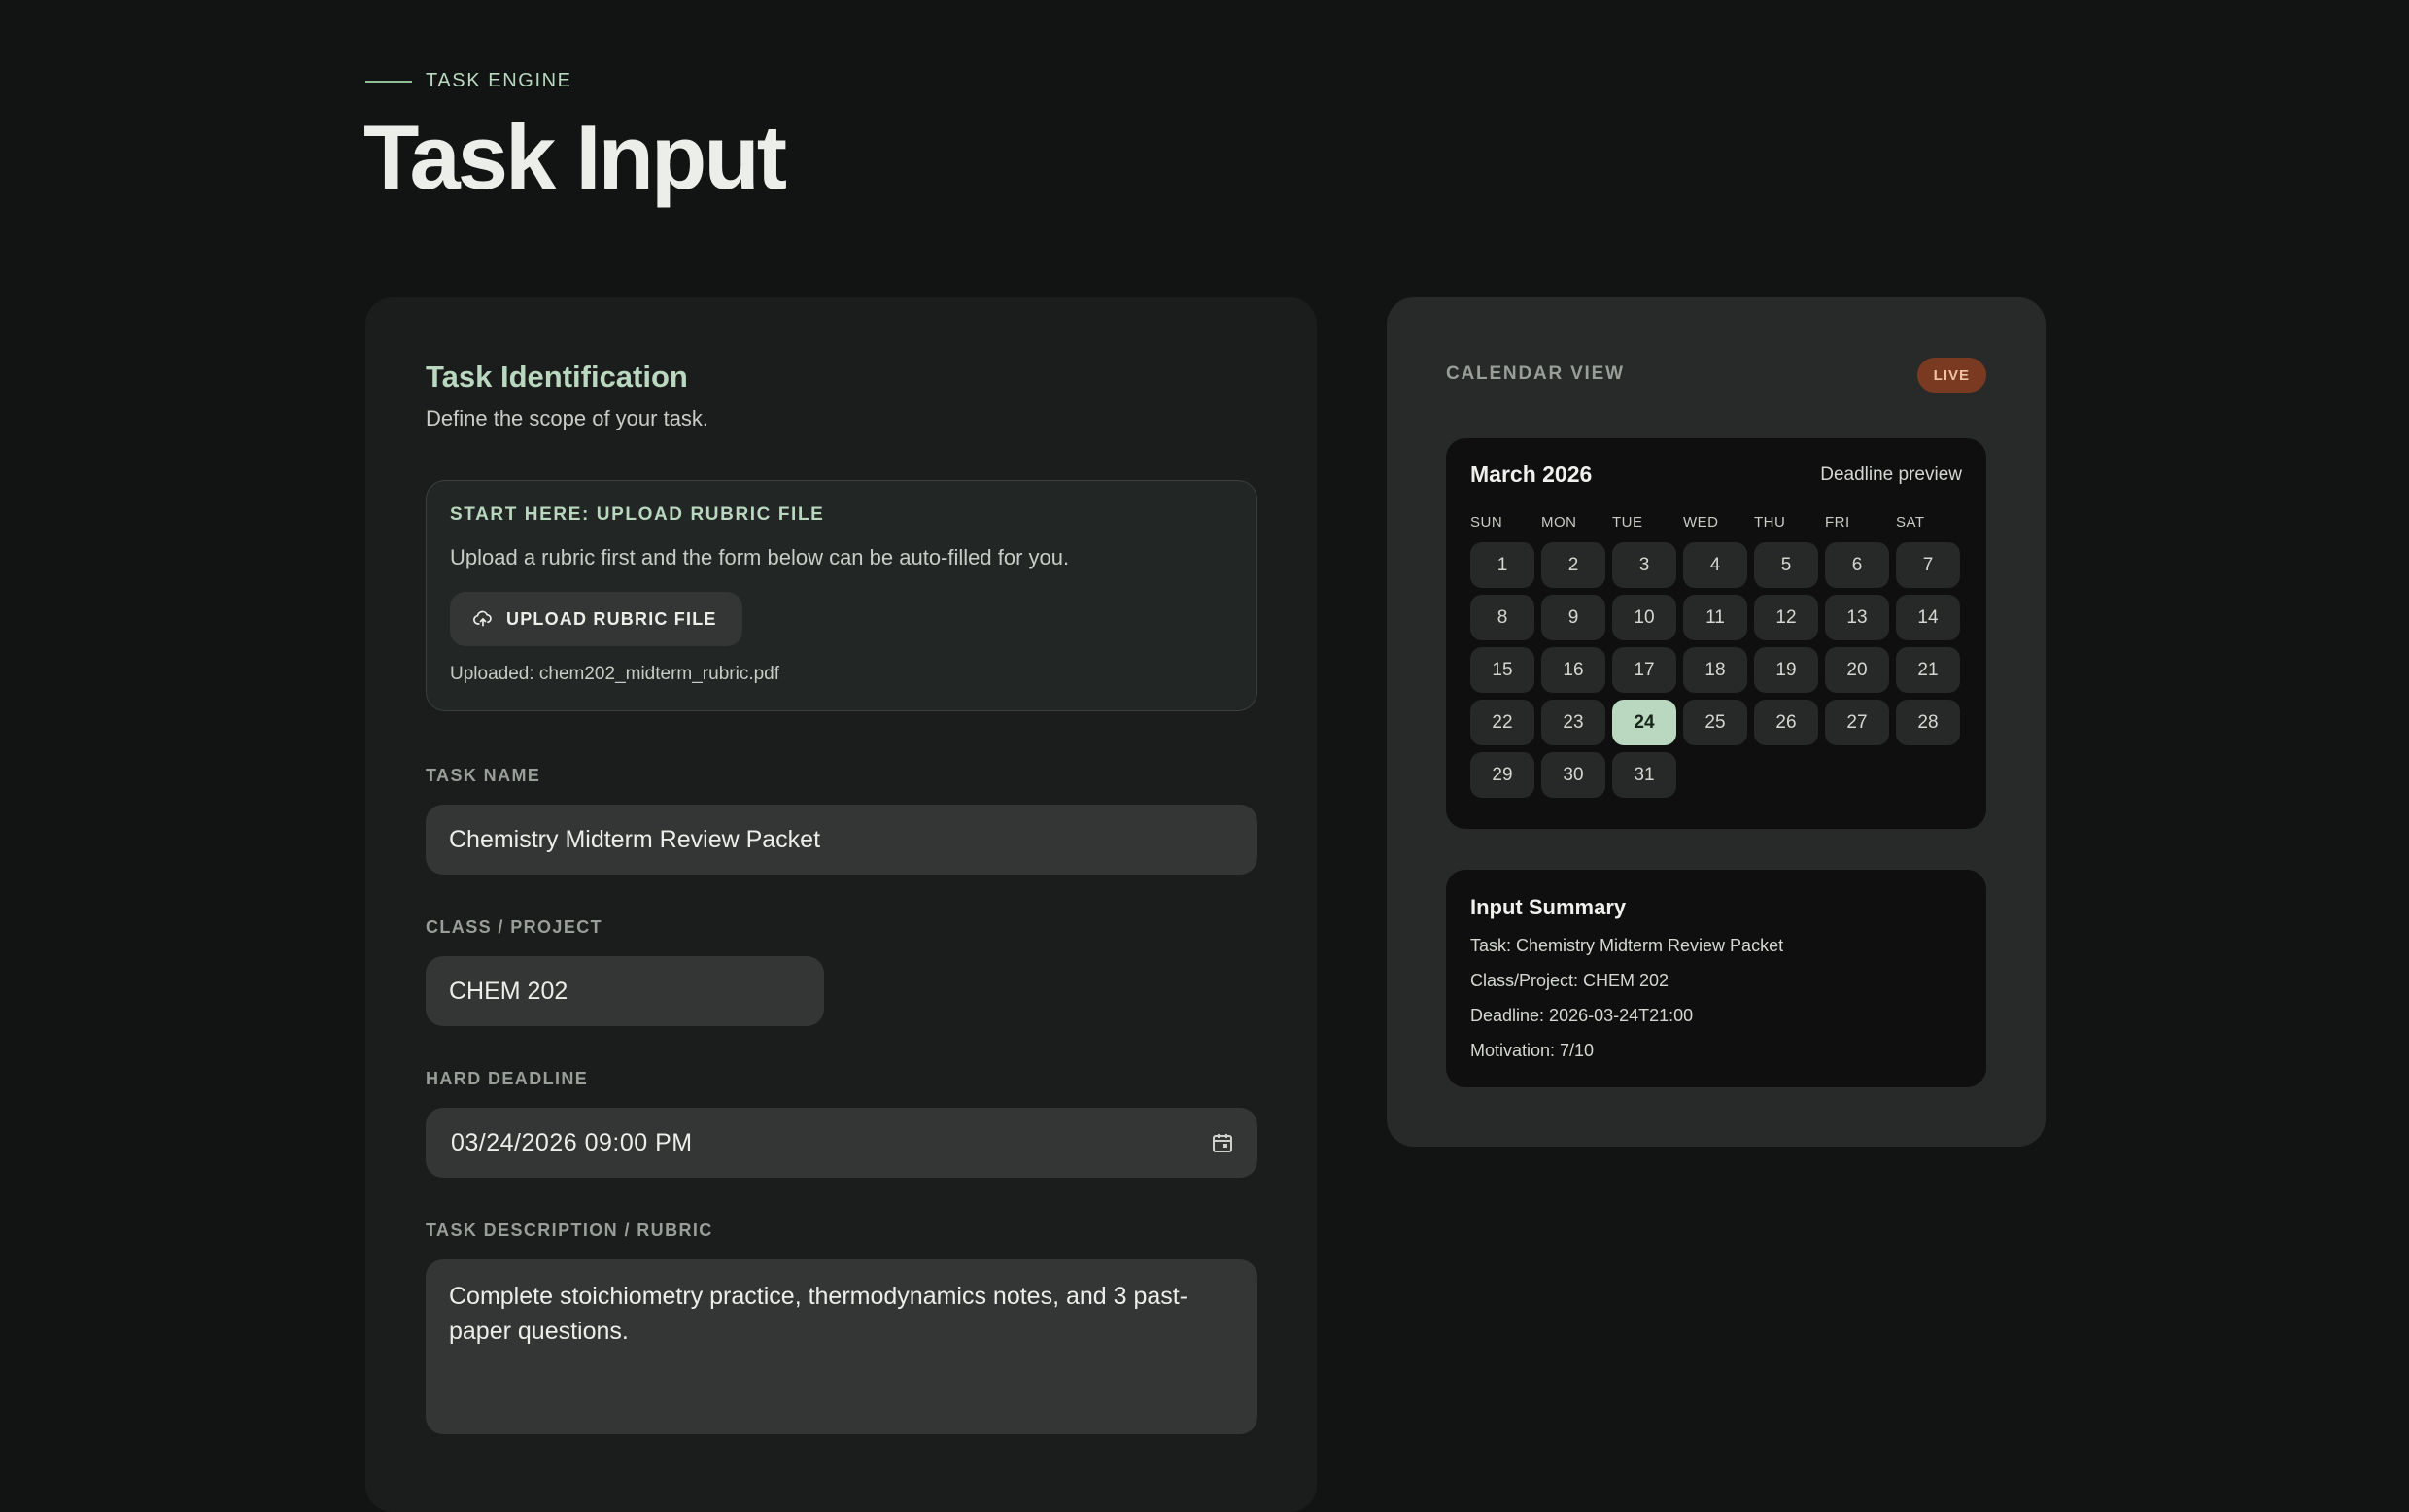 The image size is (2409, 1512). I want to click on calendar-view-heading: CALENDAR VIEW, so click(1535, 373).